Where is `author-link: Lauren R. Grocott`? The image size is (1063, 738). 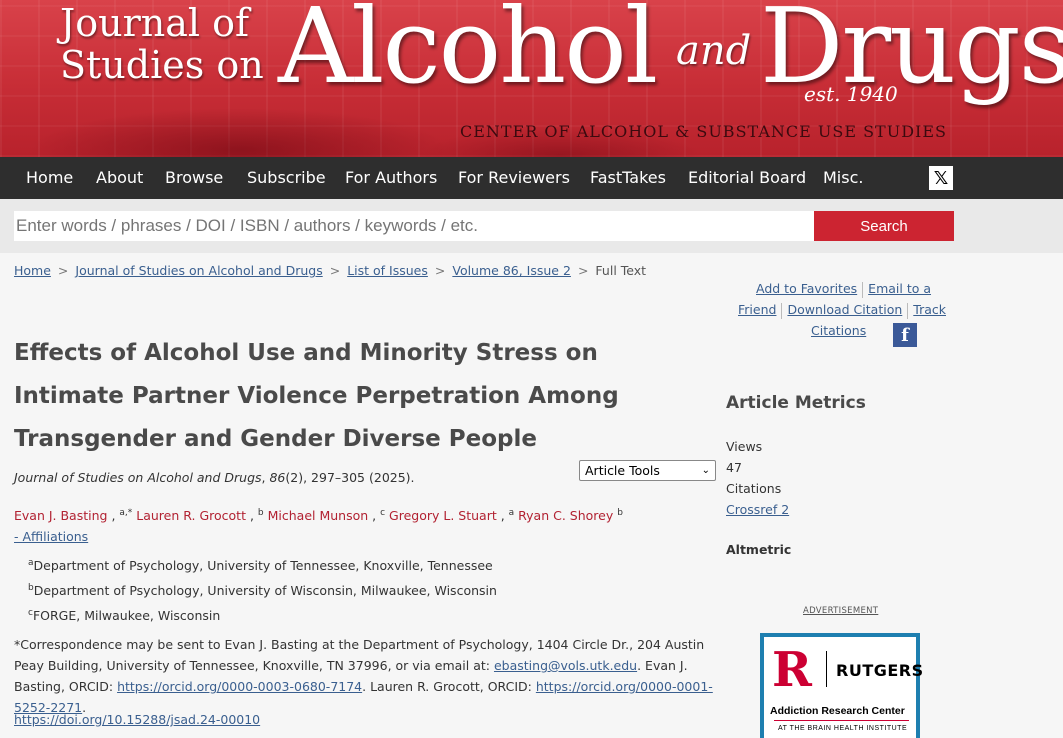 author-link: Lauren R. Grocott is located at coordinates (191, 515).